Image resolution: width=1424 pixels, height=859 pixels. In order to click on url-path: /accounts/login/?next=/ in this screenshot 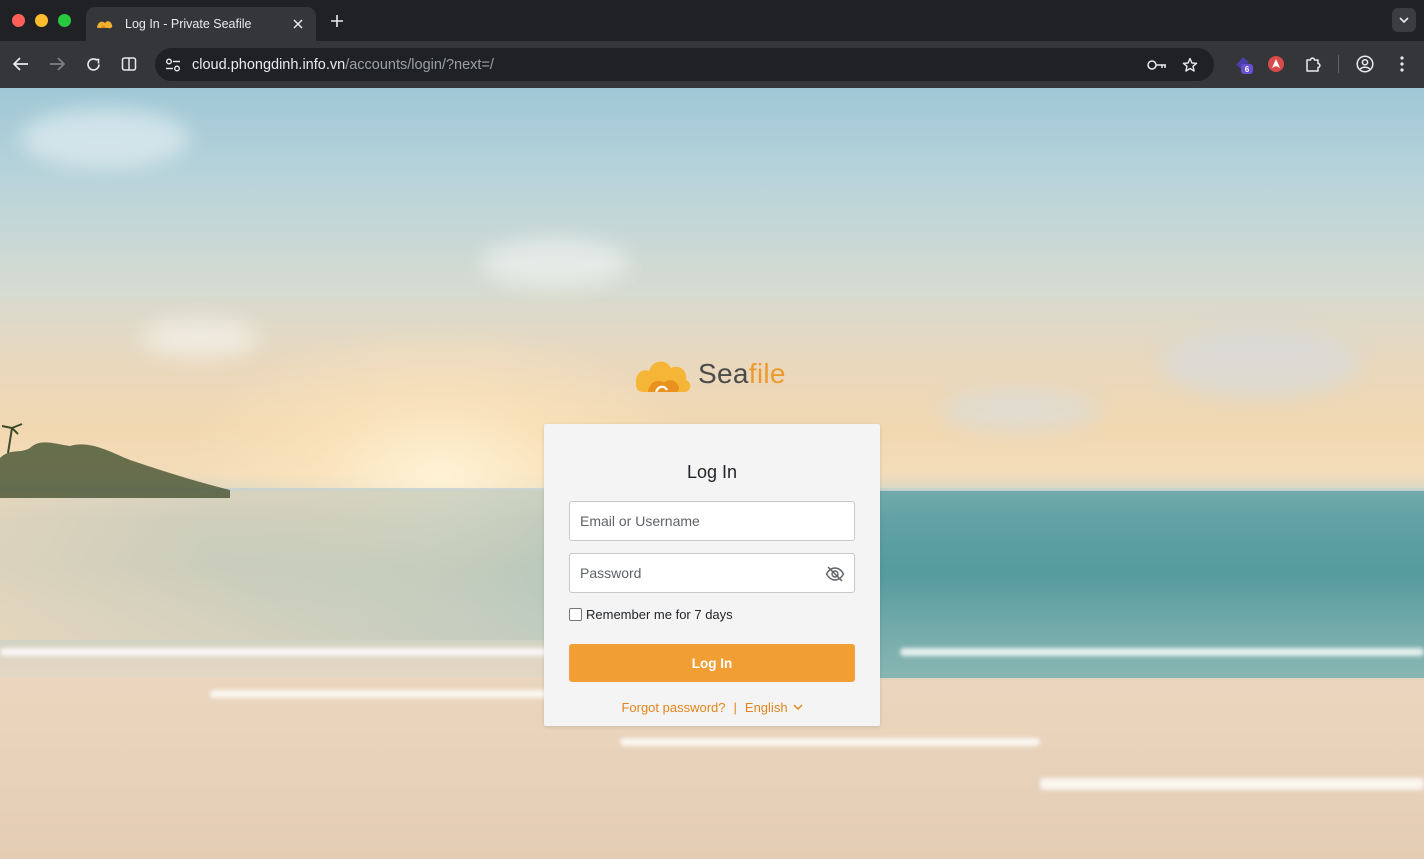, I will do `click(419, 64)`.